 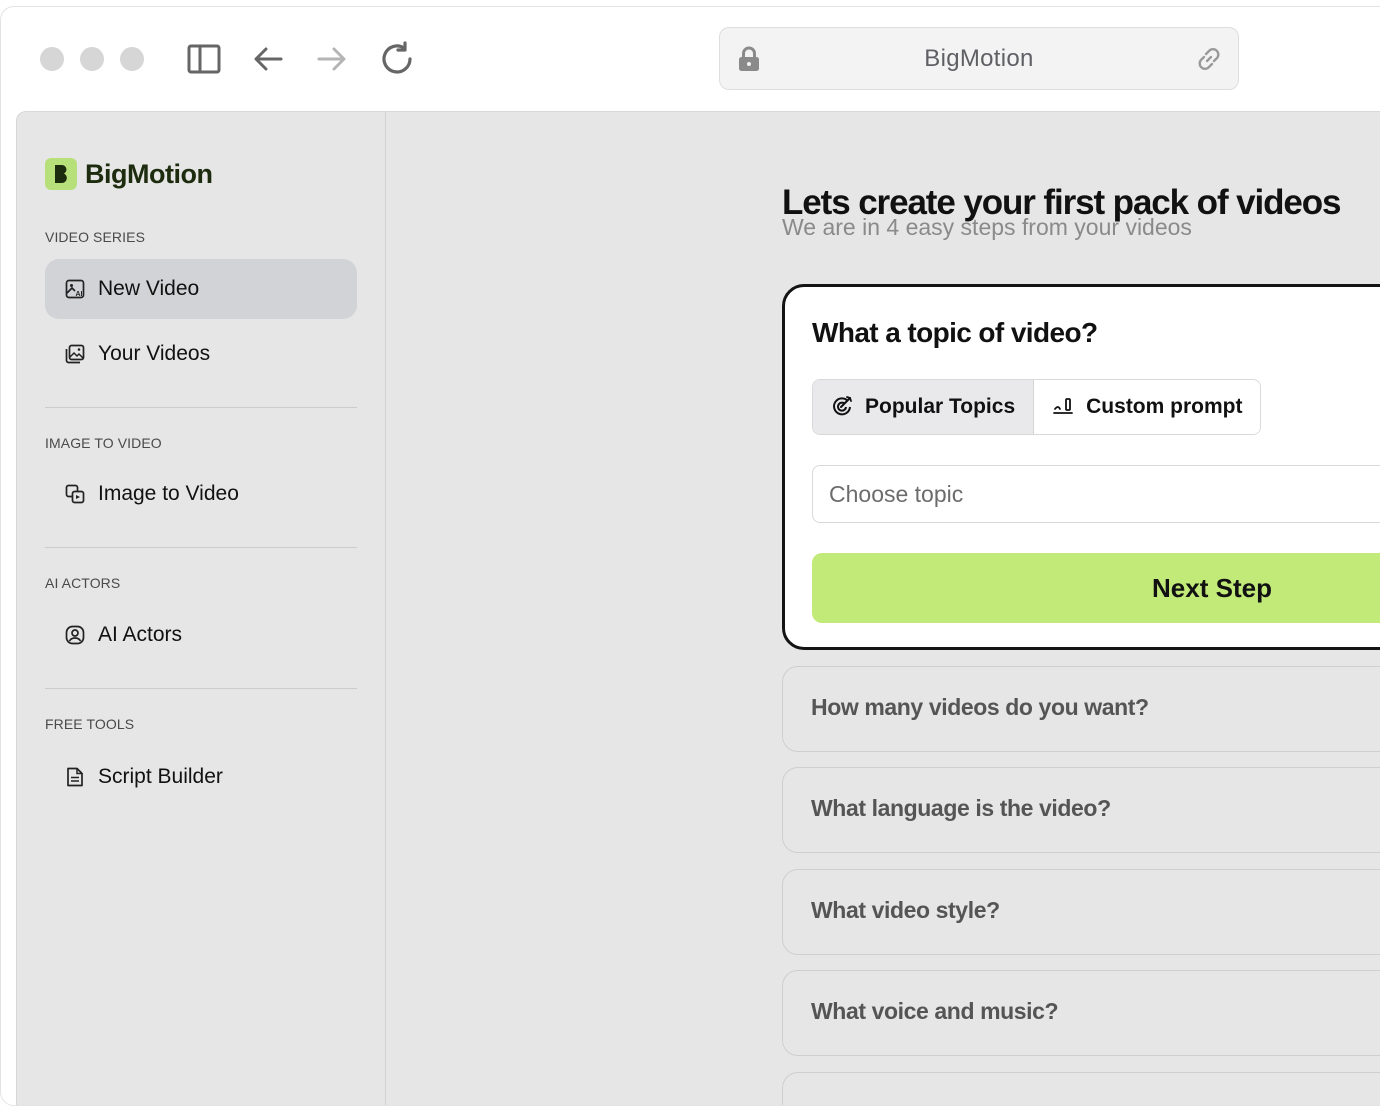 I want to click on tab-popular-topics-label: Popular Topics, so click(x=940, y=406).